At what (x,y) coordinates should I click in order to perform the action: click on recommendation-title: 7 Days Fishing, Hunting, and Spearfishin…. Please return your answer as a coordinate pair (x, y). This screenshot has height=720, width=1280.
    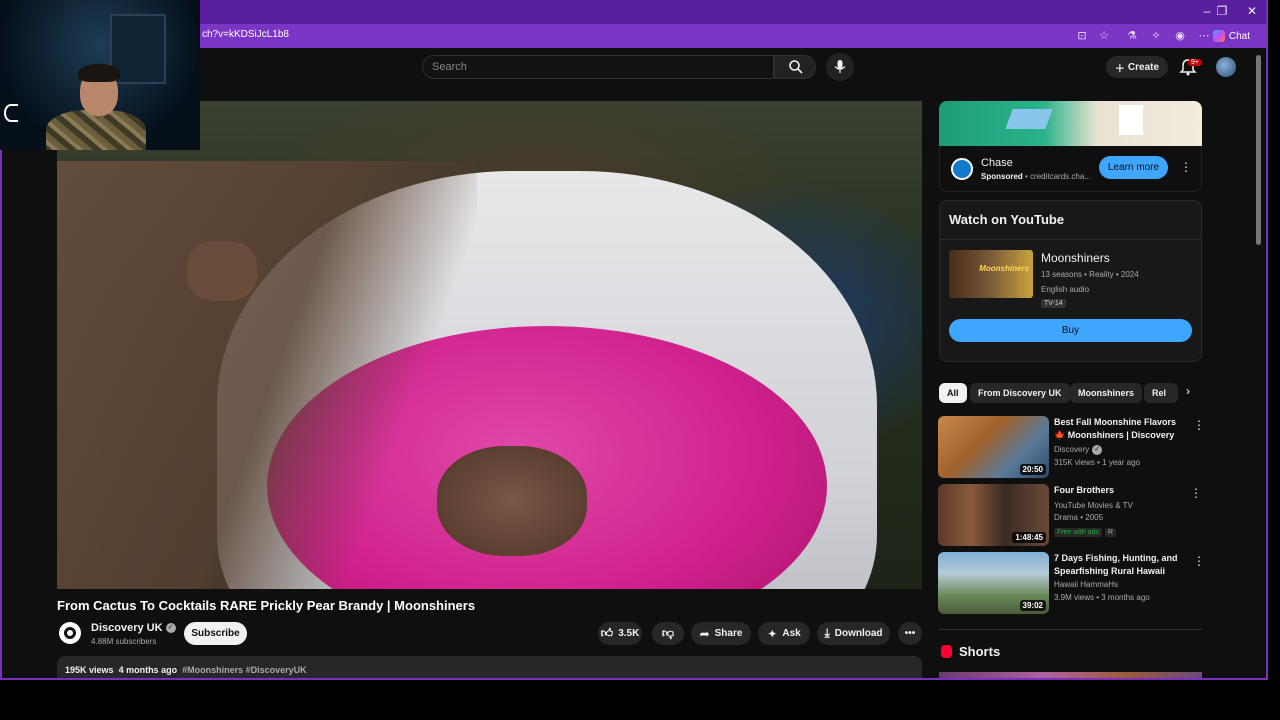
    Looking at the image, I should click on (1120, 564).